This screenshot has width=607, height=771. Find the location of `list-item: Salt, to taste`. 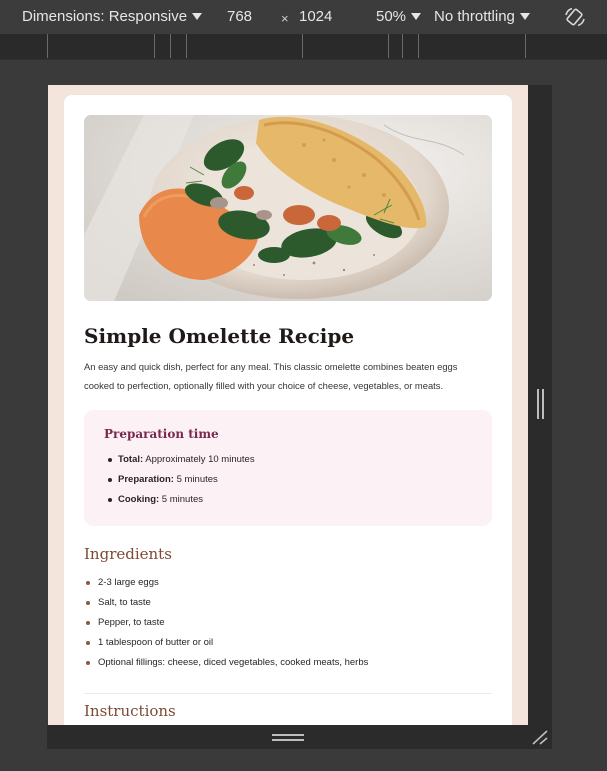

list-item: Salt, to taste is located at coordinates (227, 603).